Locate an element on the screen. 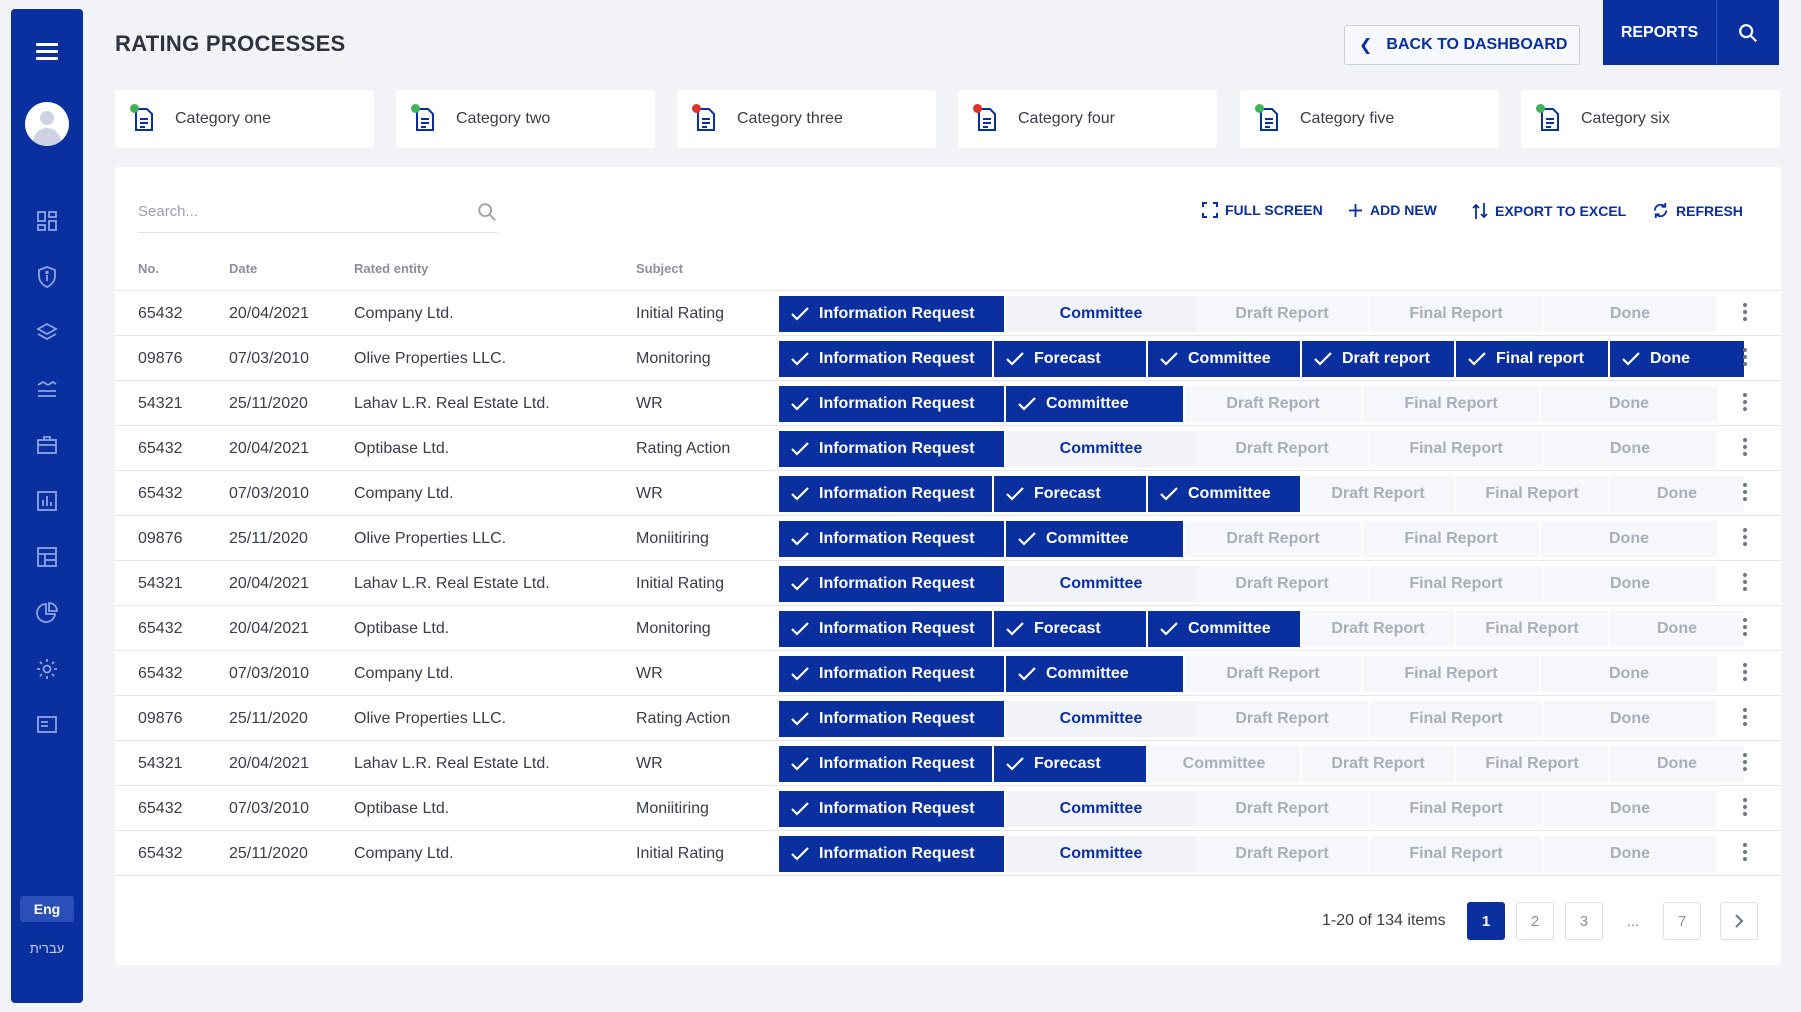 The width and height of the screenshot is (1801, 1012). category-card: Category five is located at coordinates (1369, 119).